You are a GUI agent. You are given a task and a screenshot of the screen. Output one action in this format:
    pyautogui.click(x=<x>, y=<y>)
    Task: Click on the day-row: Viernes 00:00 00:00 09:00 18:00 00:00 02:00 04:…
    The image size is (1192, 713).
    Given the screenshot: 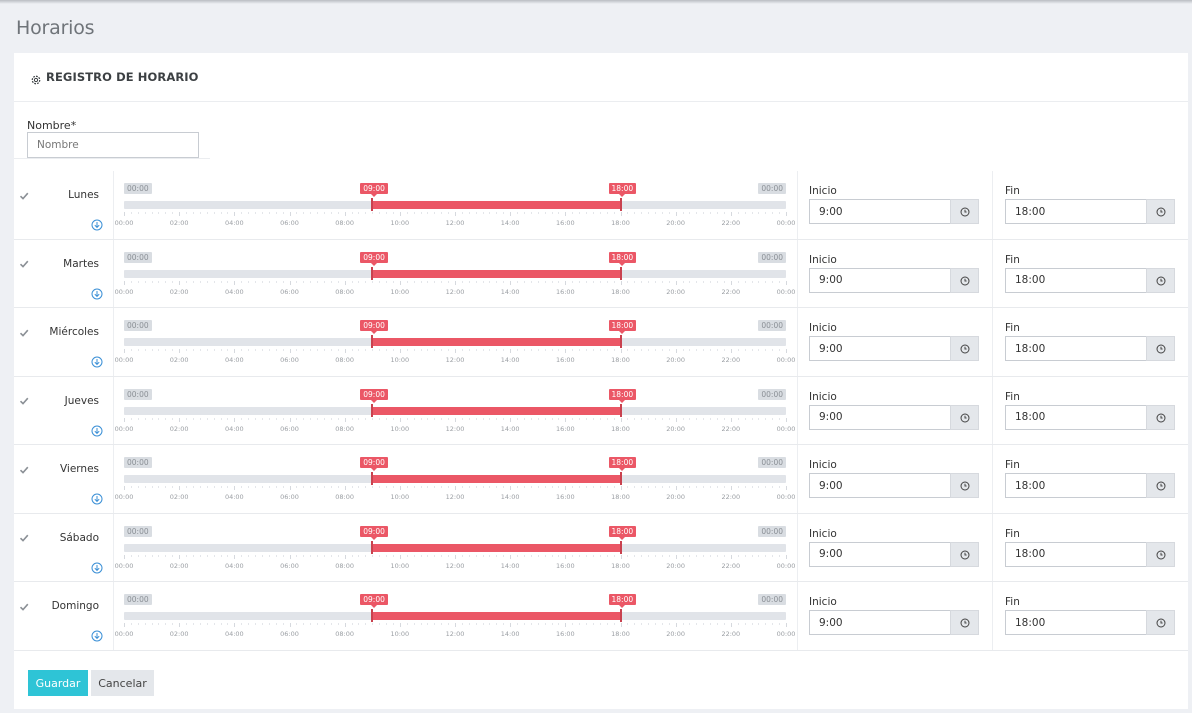 What is the action you would take?
    pyautogui.click(x=601, y=479)
    